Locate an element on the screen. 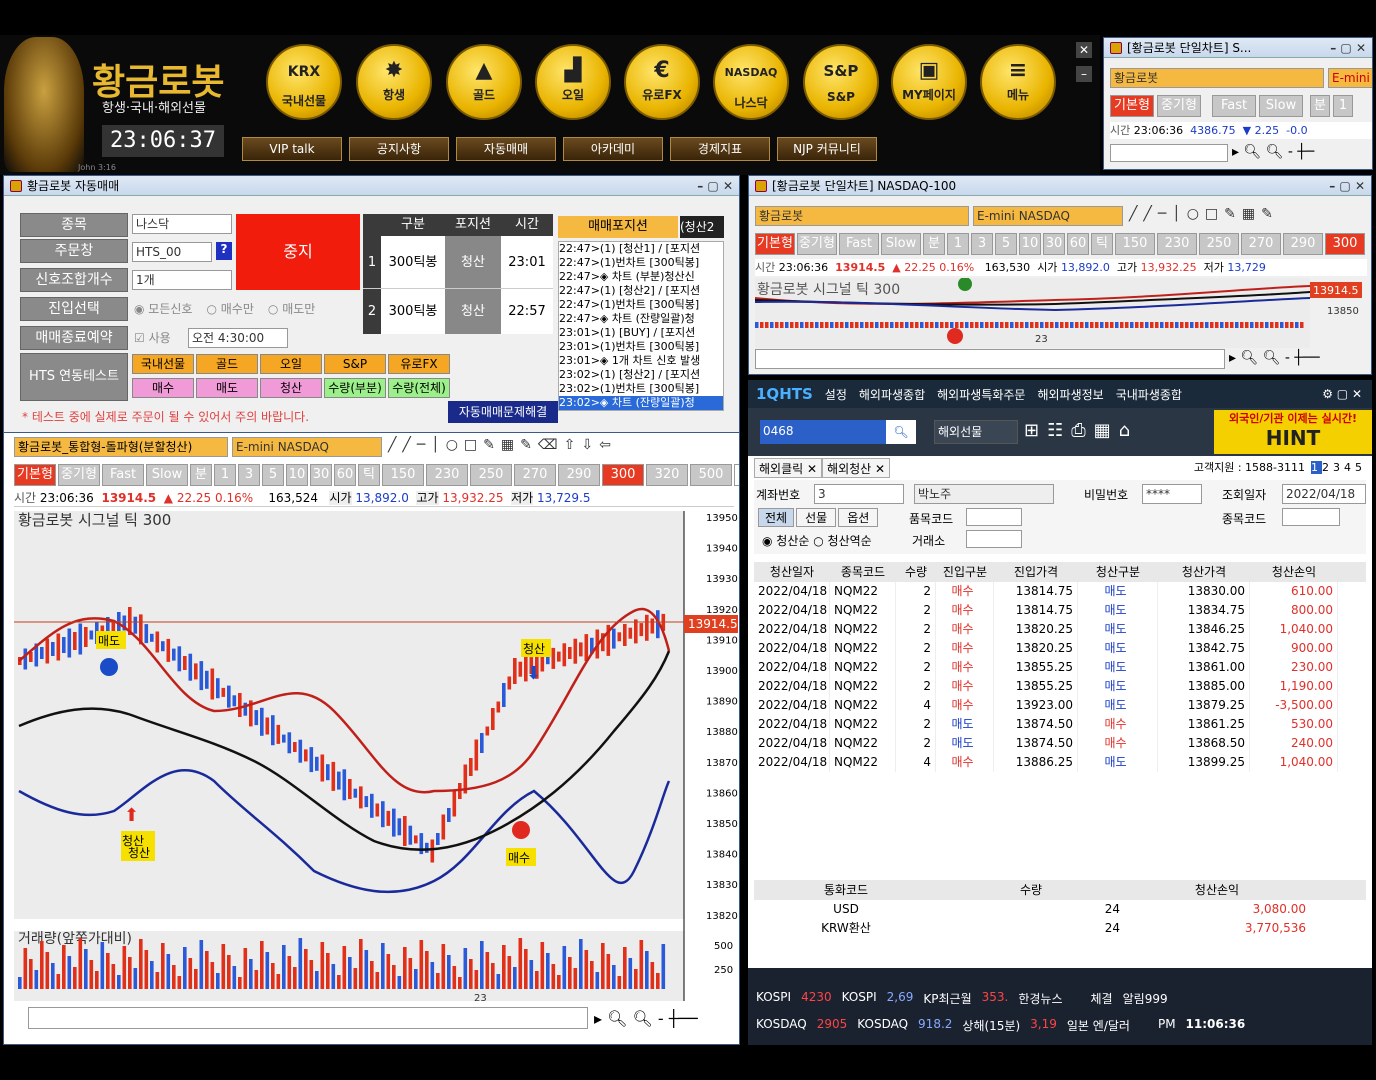 The width and height of the screenshot is (1376, 1080). menu-overseas-info: 해외파생정보 is located at coordinates (1070, 394).